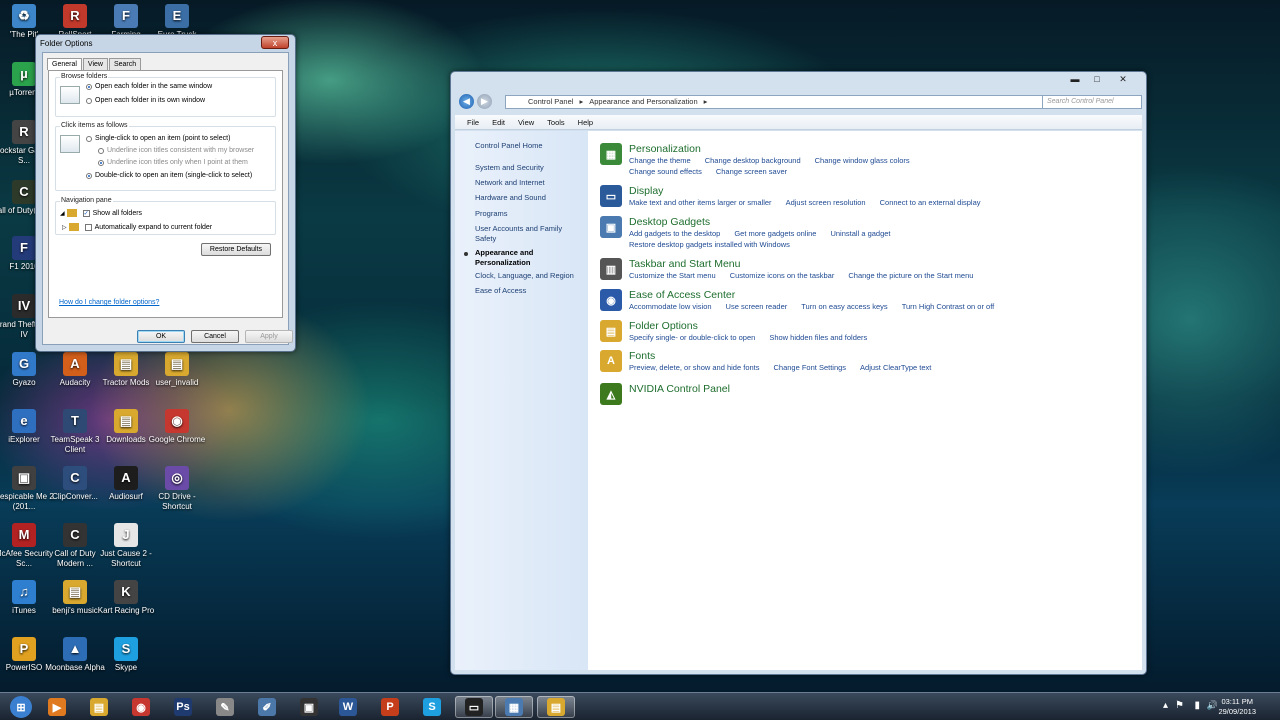  I want to click on taskbar-folder-options: ▤, so click(556, 707).